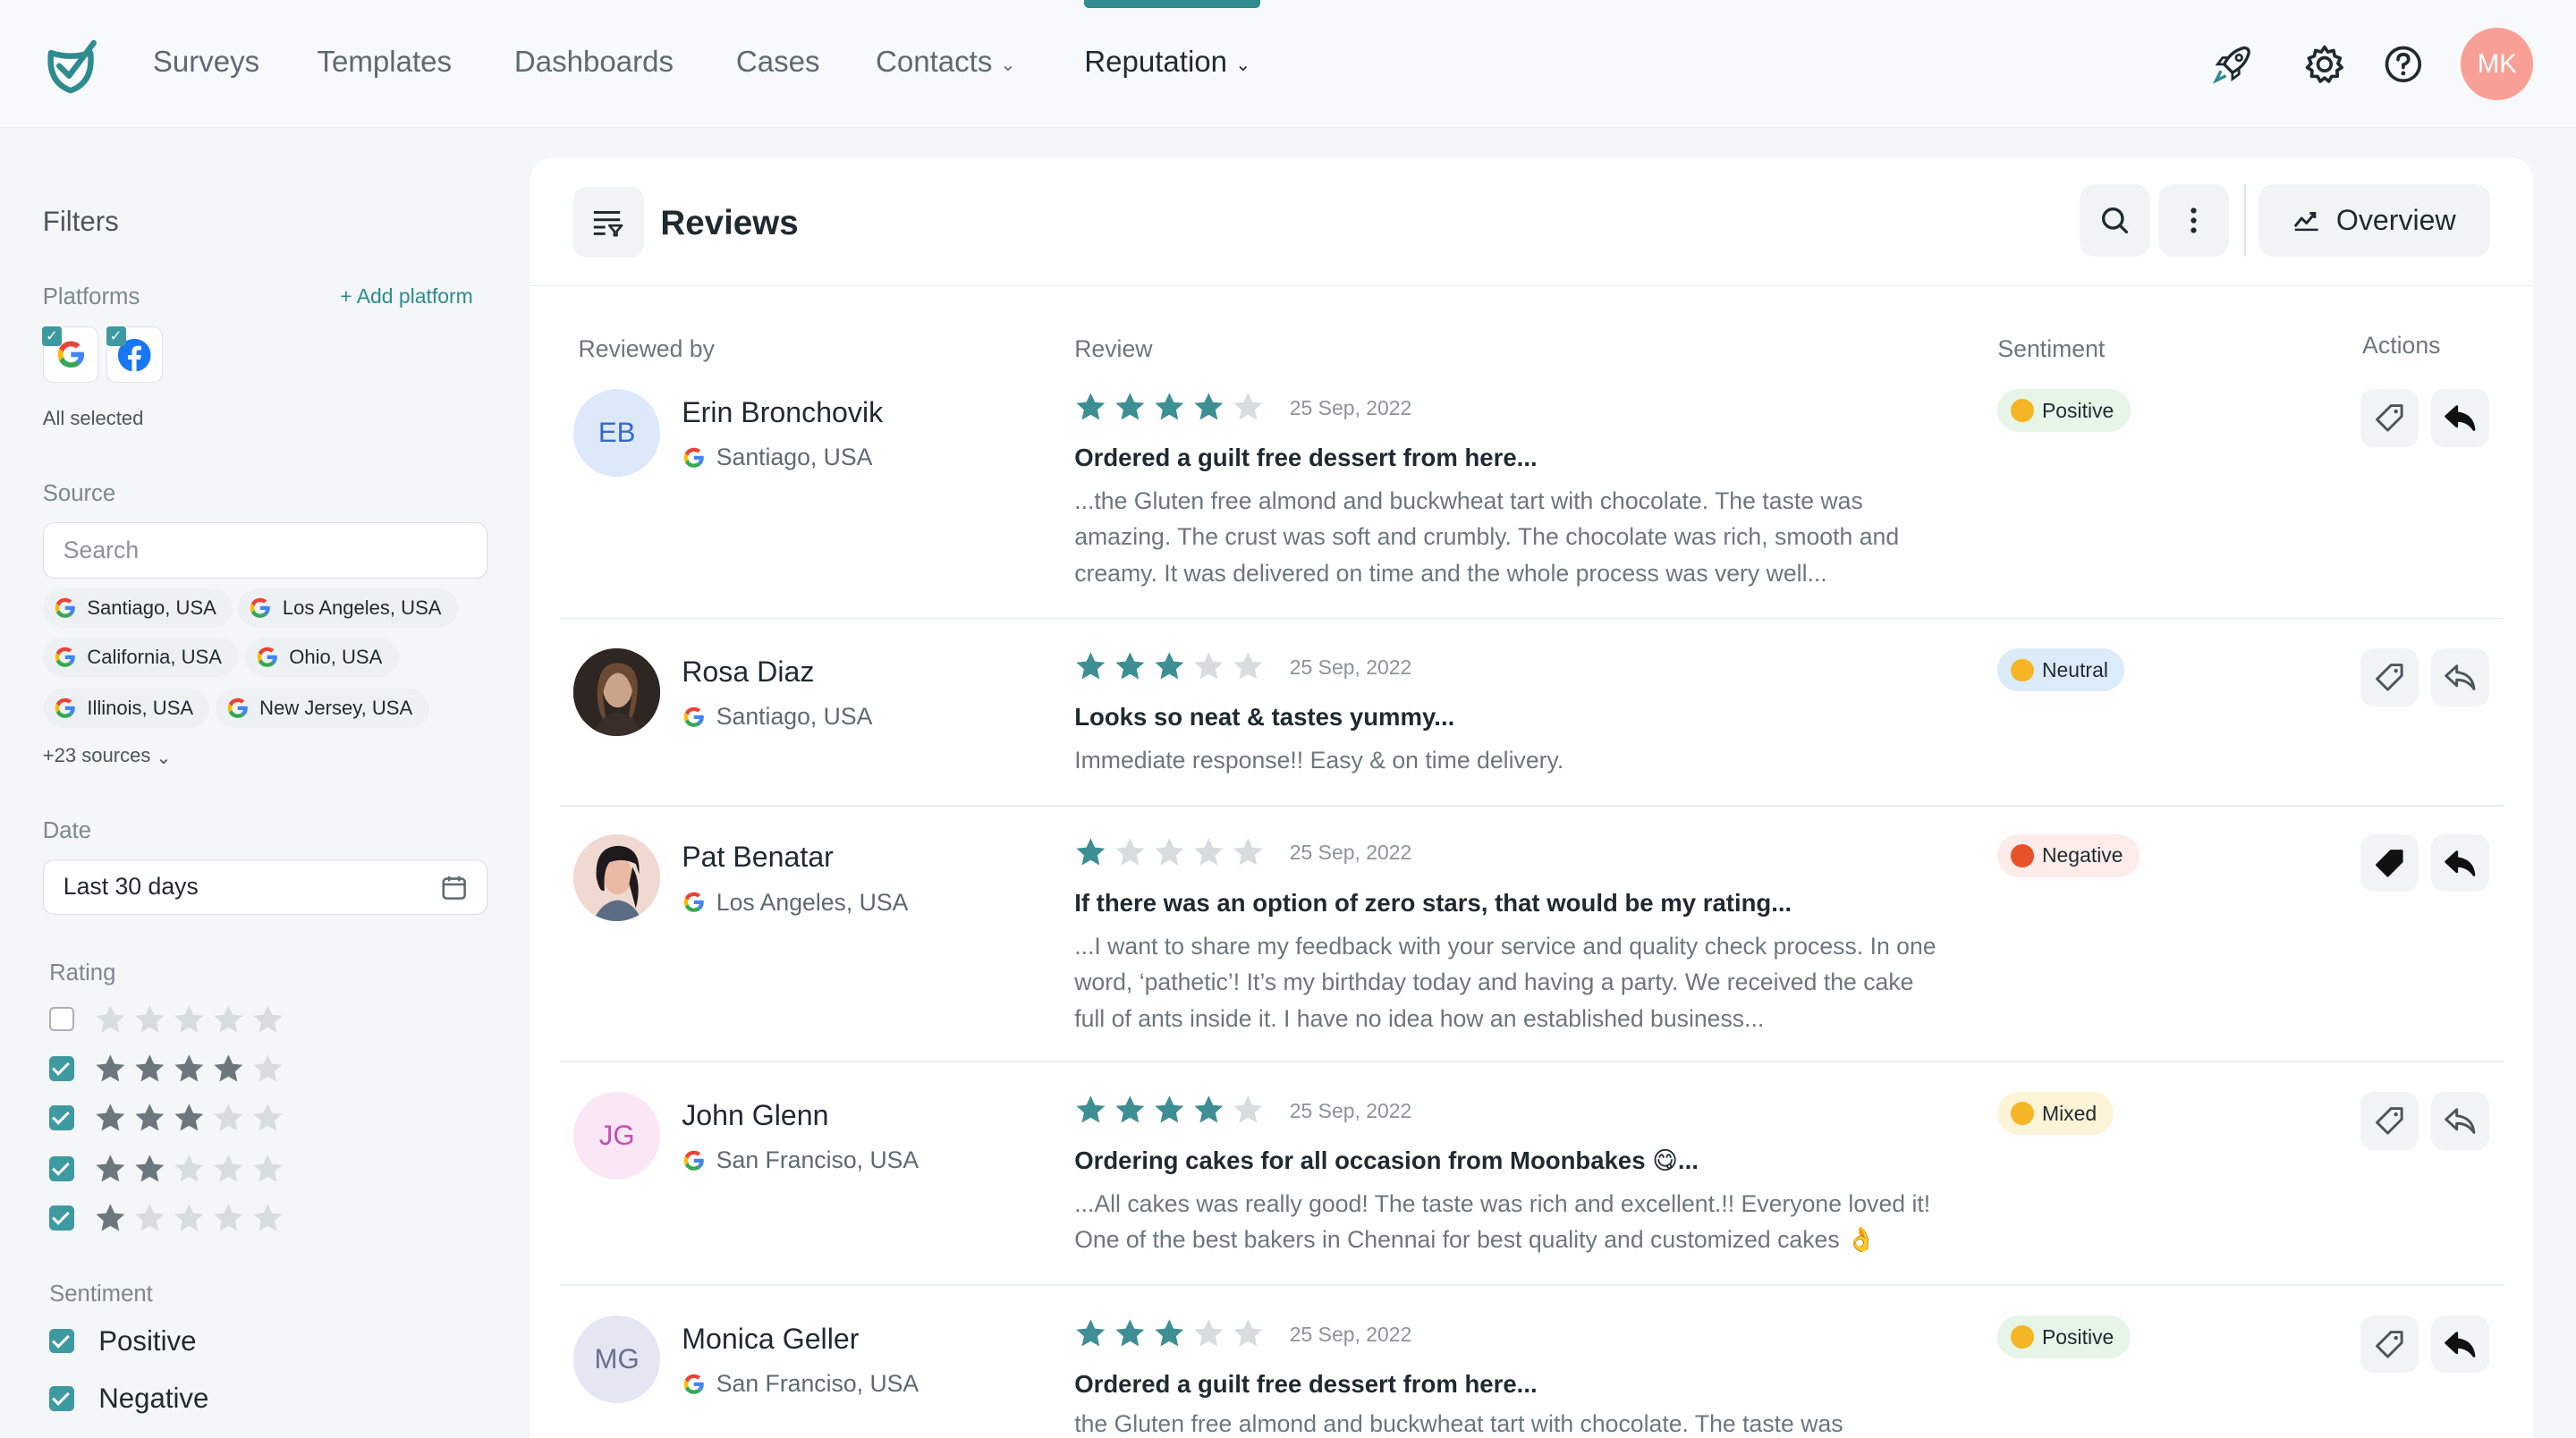  What do you see at coordinates (140, 657) in the screenshot?
I see `source-chip: California, USA` at bounding box center [140, 657].